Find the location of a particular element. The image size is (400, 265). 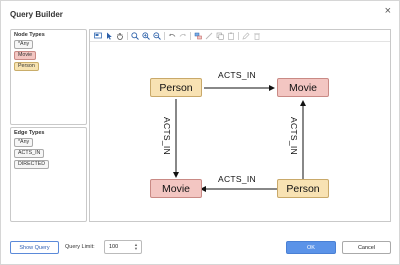

undo-icon is located at coordinates (172, 36).